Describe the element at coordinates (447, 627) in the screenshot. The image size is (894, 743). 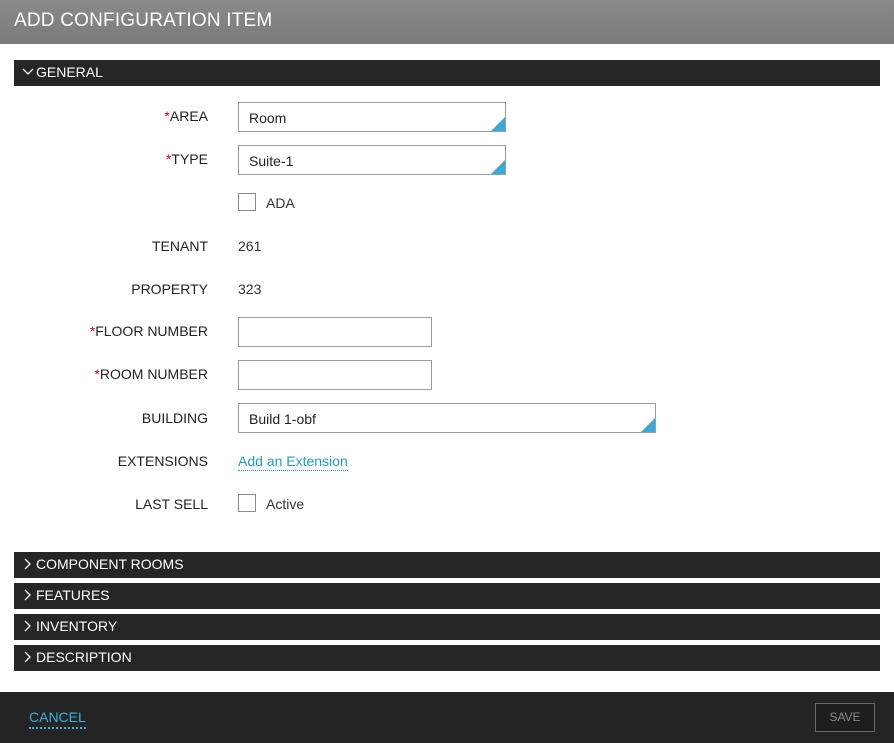
I see `section-inventory-header: INVENTORY` at that location.